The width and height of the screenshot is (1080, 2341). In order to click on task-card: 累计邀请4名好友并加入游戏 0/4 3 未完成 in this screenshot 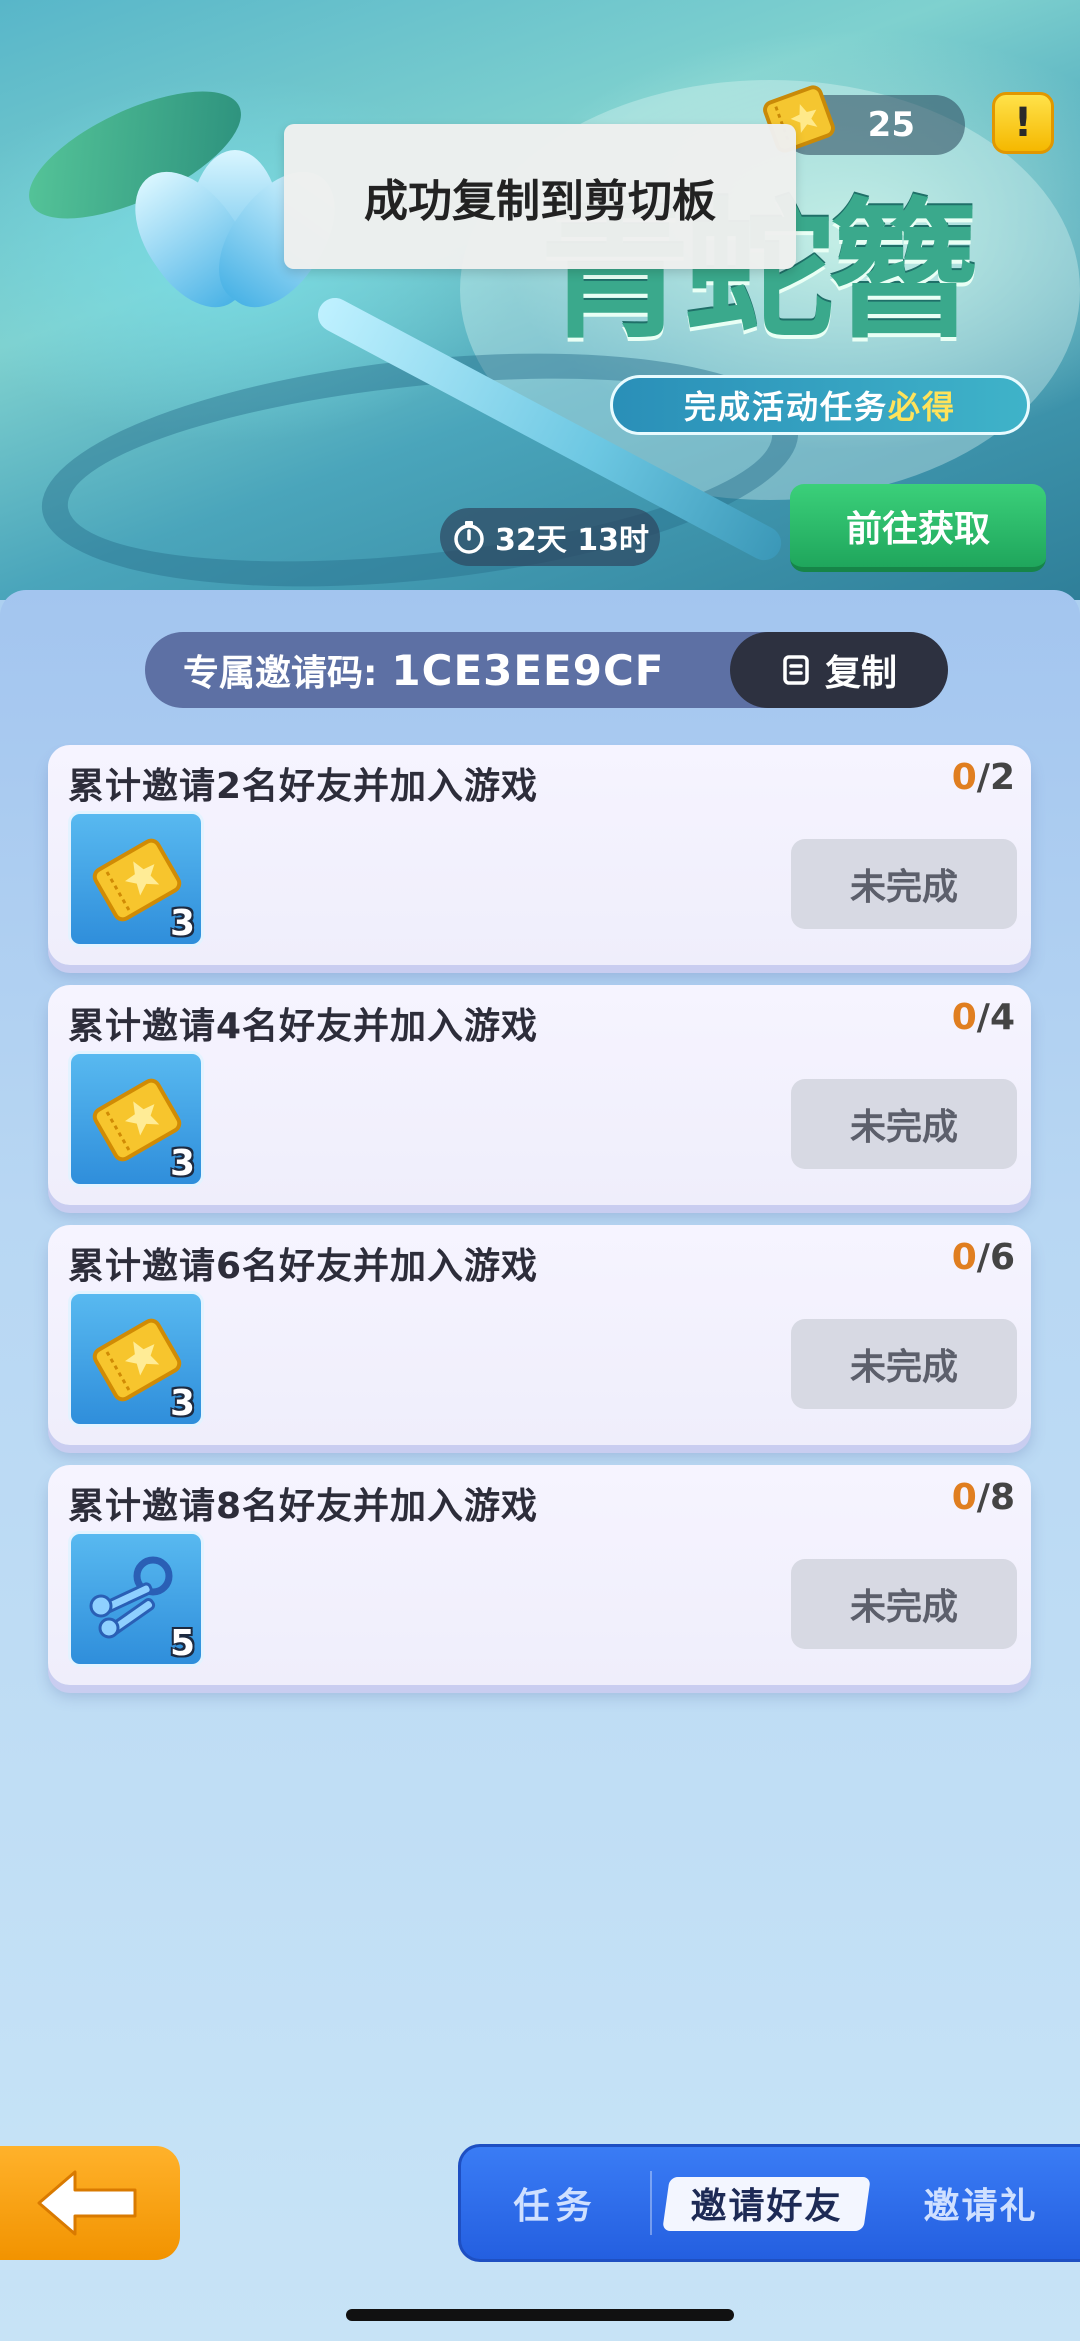, I will do `click(539, 1095)`.